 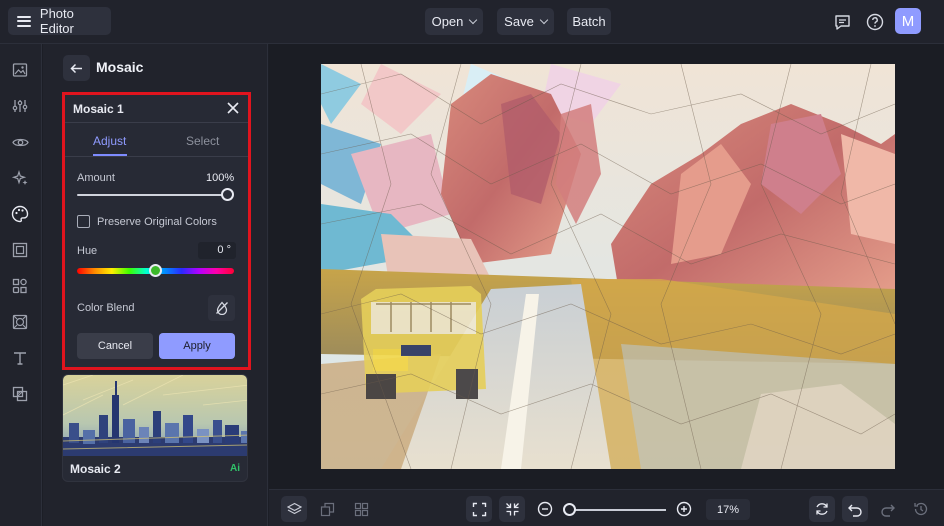 What do you see at coordinates (479, 509) in the screenshot?
I see `fit-screen-icon` at bounding box center [479, 509].